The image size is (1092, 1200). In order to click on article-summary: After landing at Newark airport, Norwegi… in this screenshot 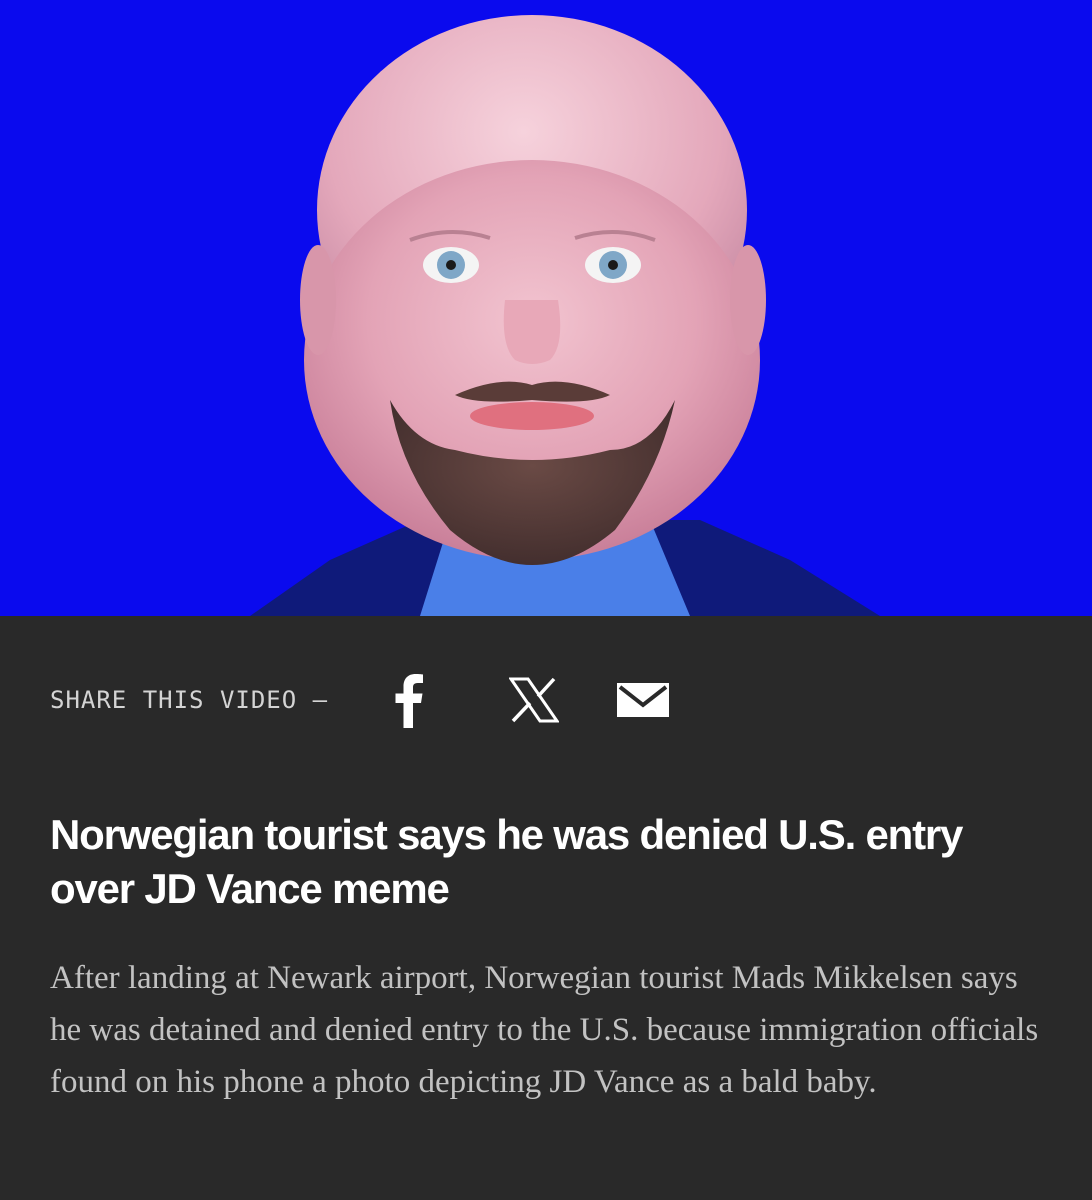, I will do `click(544, 1030)`.